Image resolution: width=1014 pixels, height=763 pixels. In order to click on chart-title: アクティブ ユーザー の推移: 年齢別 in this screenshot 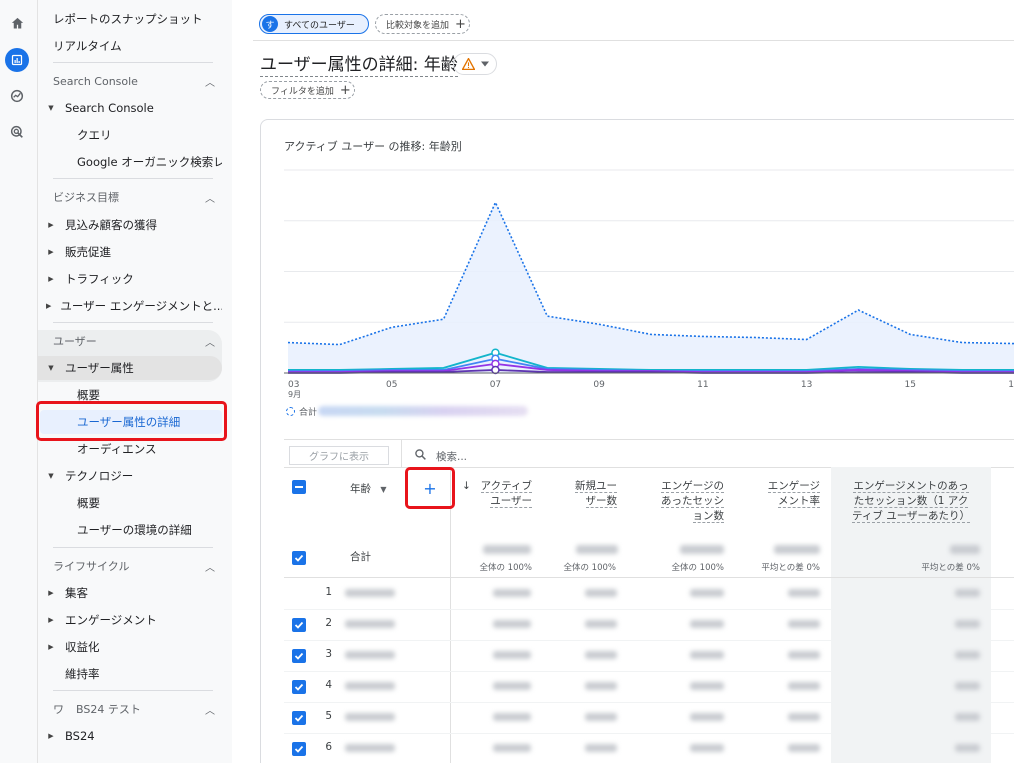, I will do `click(373, 146)`.